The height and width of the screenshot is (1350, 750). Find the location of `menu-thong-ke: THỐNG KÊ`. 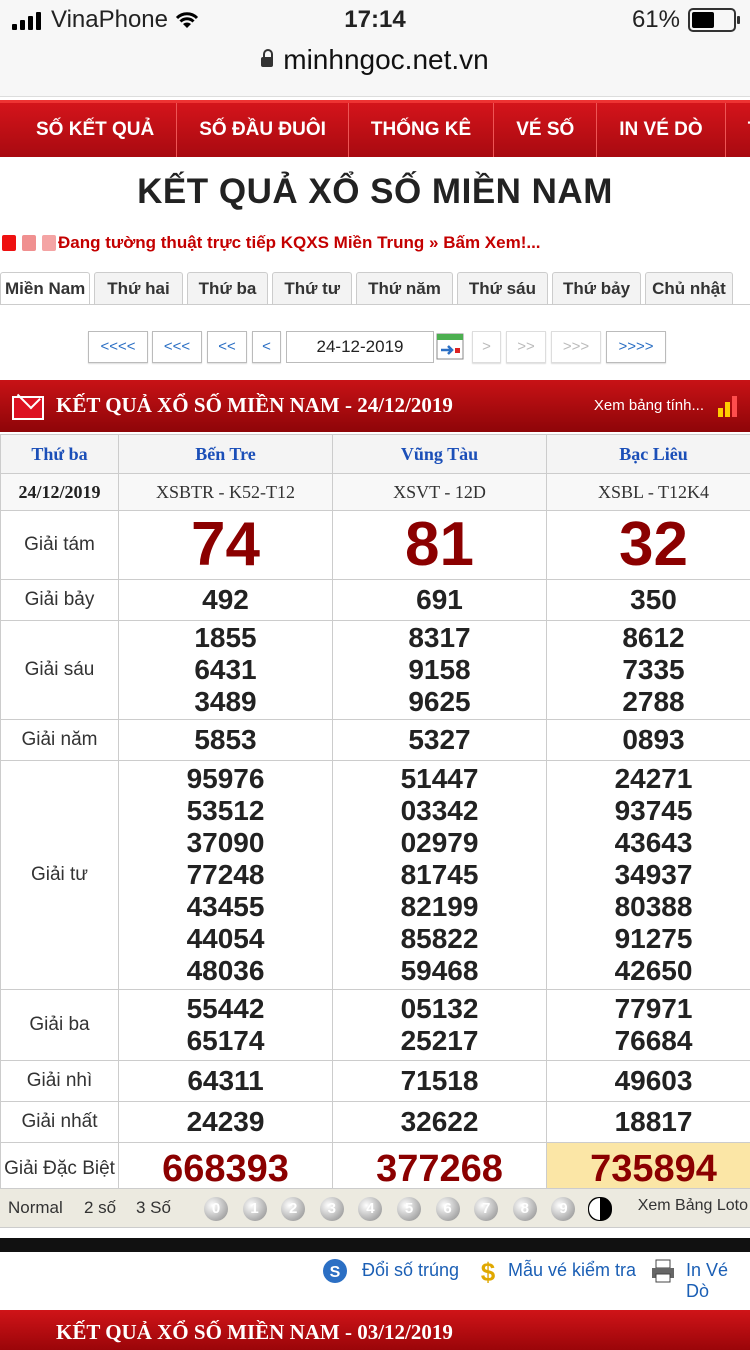

menu-thong-ke: THỐNG KÊ is located at coordinates (420, 130).